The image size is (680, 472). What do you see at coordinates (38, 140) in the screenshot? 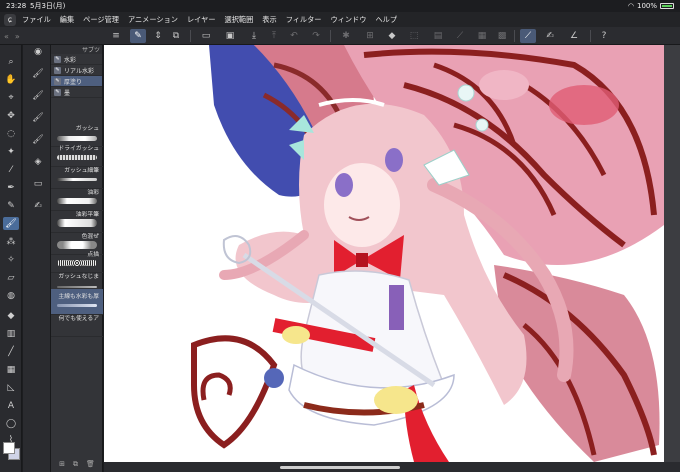
I see `subtool-gouache-icon: 🖌` at bounding box center [38, 140].